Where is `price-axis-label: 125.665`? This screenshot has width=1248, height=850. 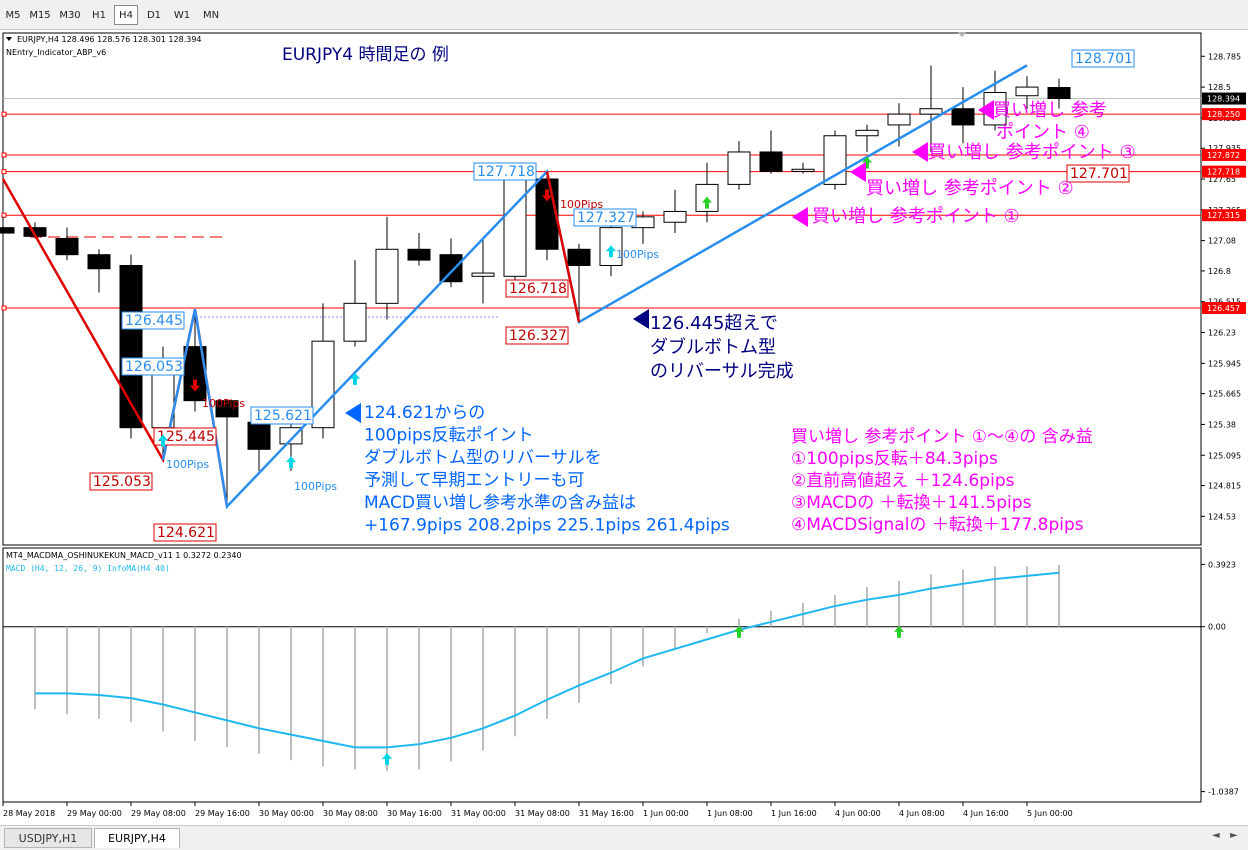 price-axis-label: 125.665 is located at coordinates (1224, 394).